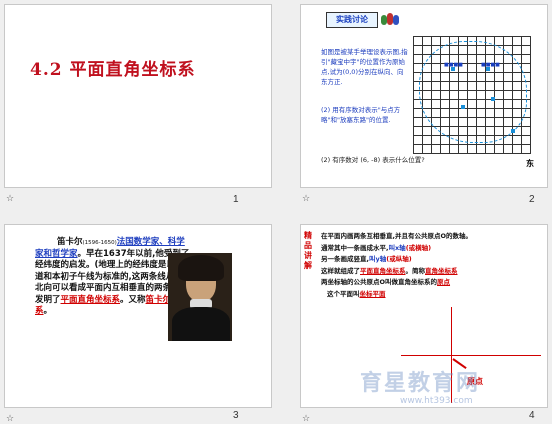 This screenshot has height=424, width=552. What do you see at coordinates (343, 293) in the screenshot?
I see `slide-4-line-6a: 这个平面叫` at bounding box center [343, 293].